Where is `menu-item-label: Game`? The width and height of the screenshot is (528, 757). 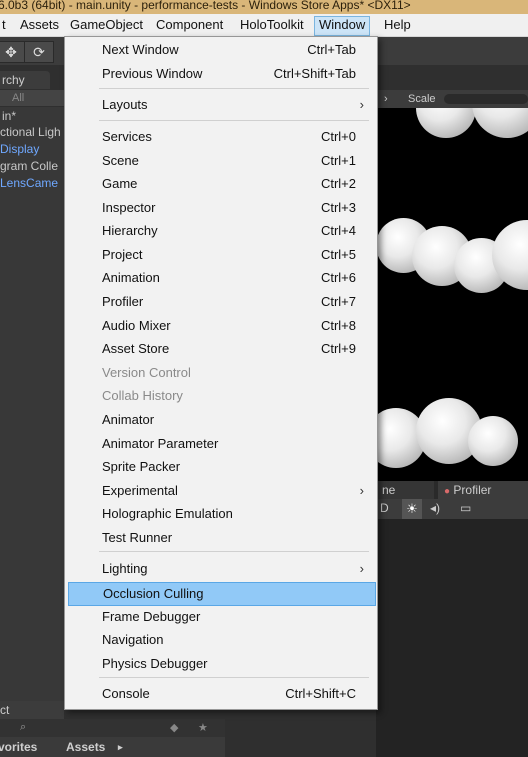 menu-item-label: Game is located at coordinates (120, 183).